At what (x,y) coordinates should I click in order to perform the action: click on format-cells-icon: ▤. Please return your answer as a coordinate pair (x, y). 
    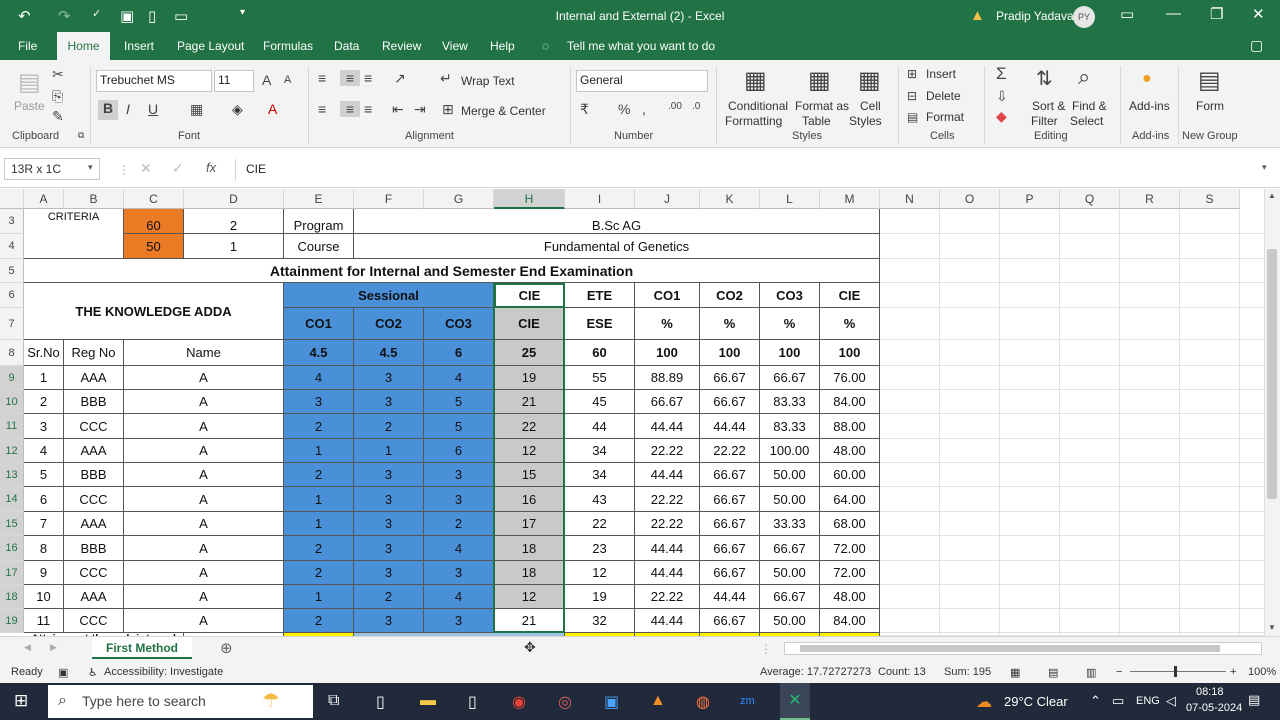
    Looking at the image, I should click on (912, 117).